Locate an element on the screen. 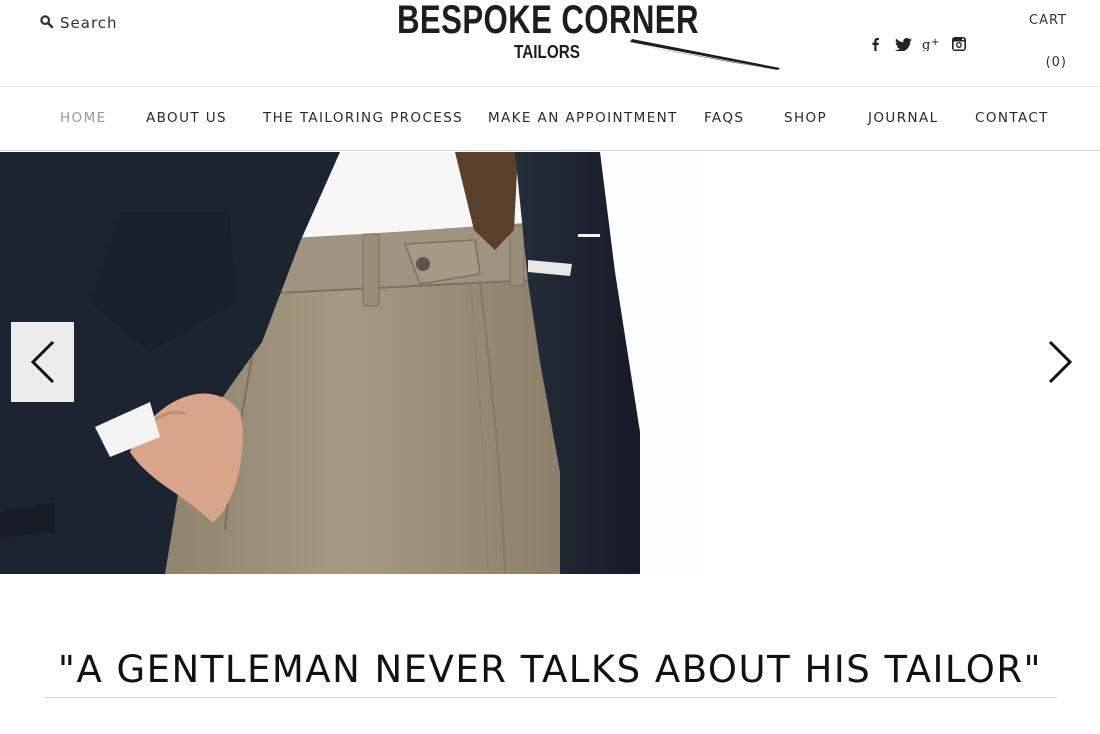  instagram-icon is located at coordinates (959, 44).